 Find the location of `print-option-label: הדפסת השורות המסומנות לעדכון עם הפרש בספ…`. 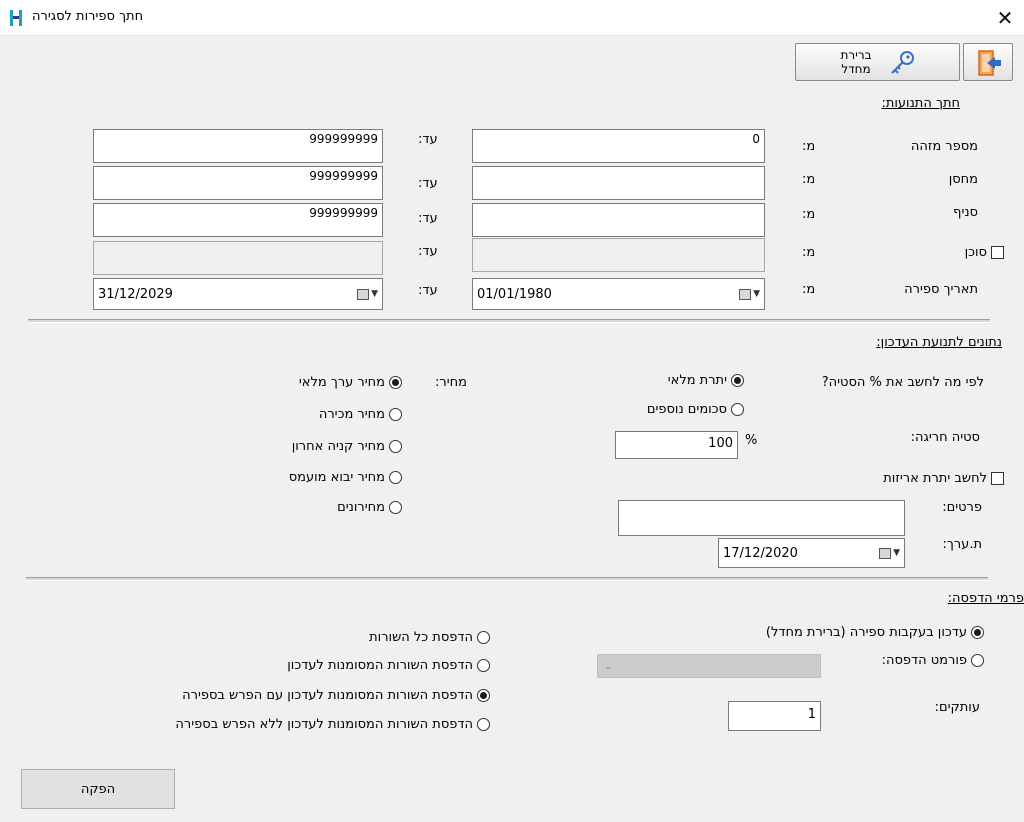

print-option-label: הדפסת השורות המסומנות לעדכון עם הפרש בספ… is located at coordinates (327, 695).